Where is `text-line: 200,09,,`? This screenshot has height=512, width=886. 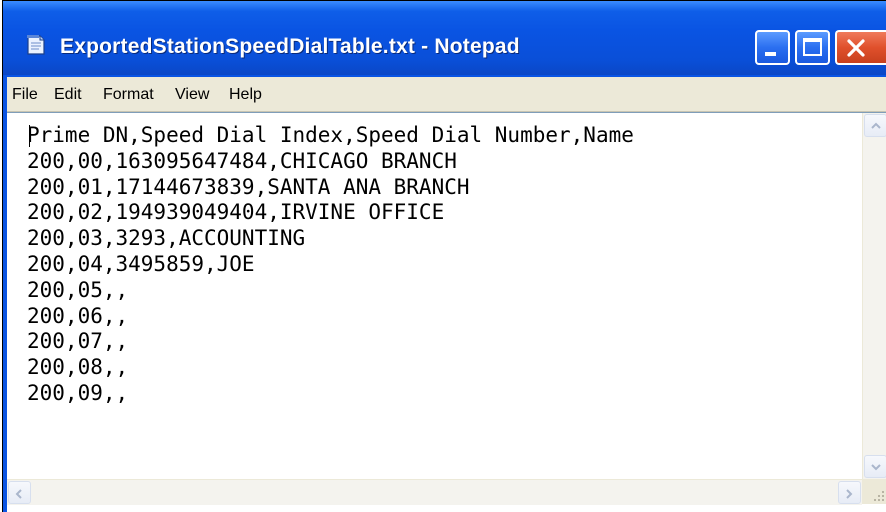 text-line: 200,09,, is located at coordinates (78, 392).